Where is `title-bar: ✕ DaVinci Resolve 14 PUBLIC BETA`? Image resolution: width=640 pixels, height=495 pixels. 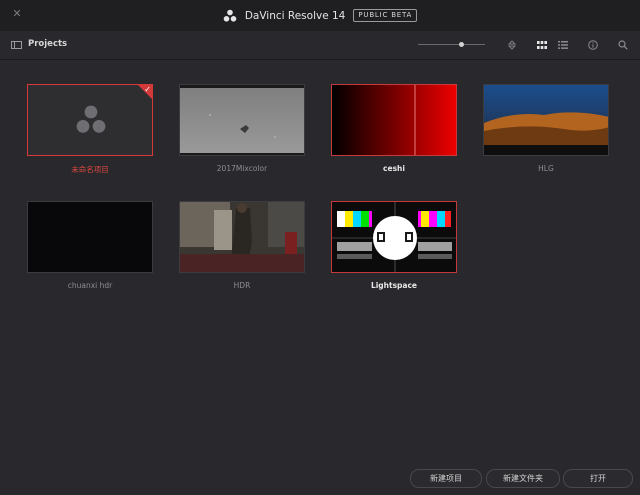
title-bar: ✕ DaVinci Resolve 14 PUBLIC BETA is located at coordinates (320, 16).